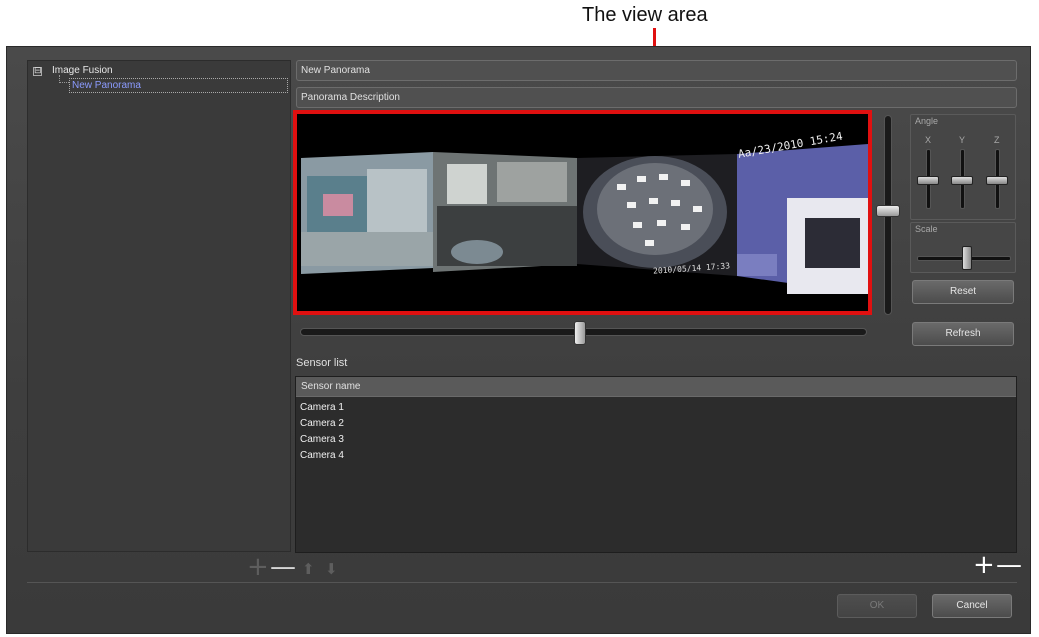  What do you see at coordinates (656, 440) in the screenshot?
I see `sensor-row: Camera 3` at bounding box center [656, 440].